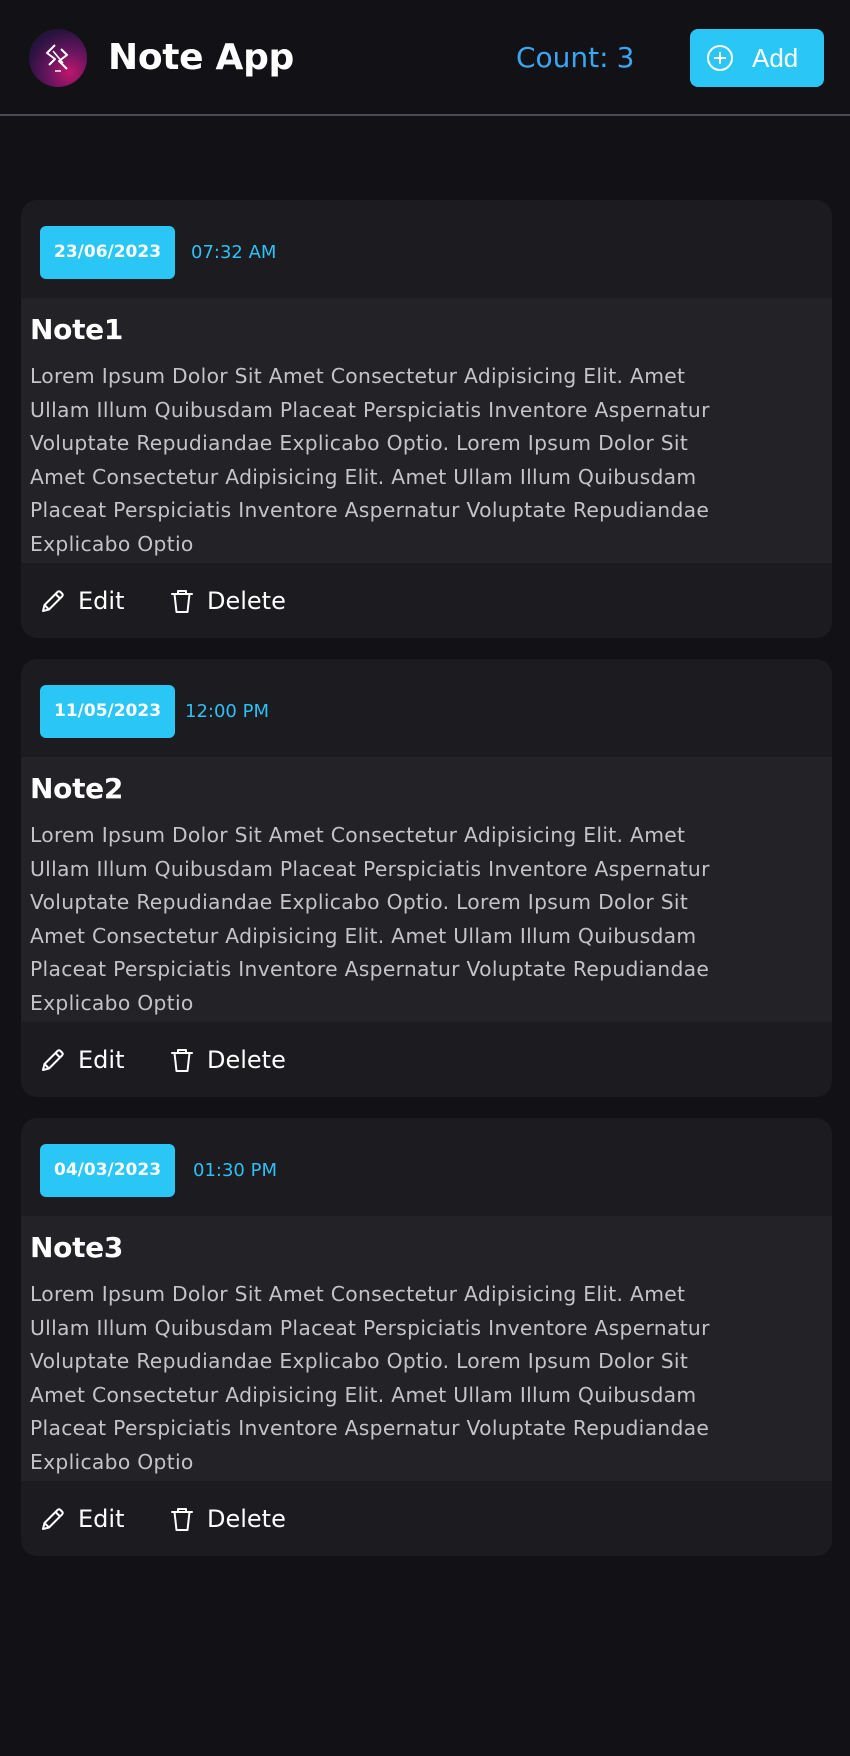 The width and height of the screenshot is (850, 1756). Describe the element at coordinates (425, 58) in the screenshot. I see `app-header: Note App Count: 3 Add` at that location.